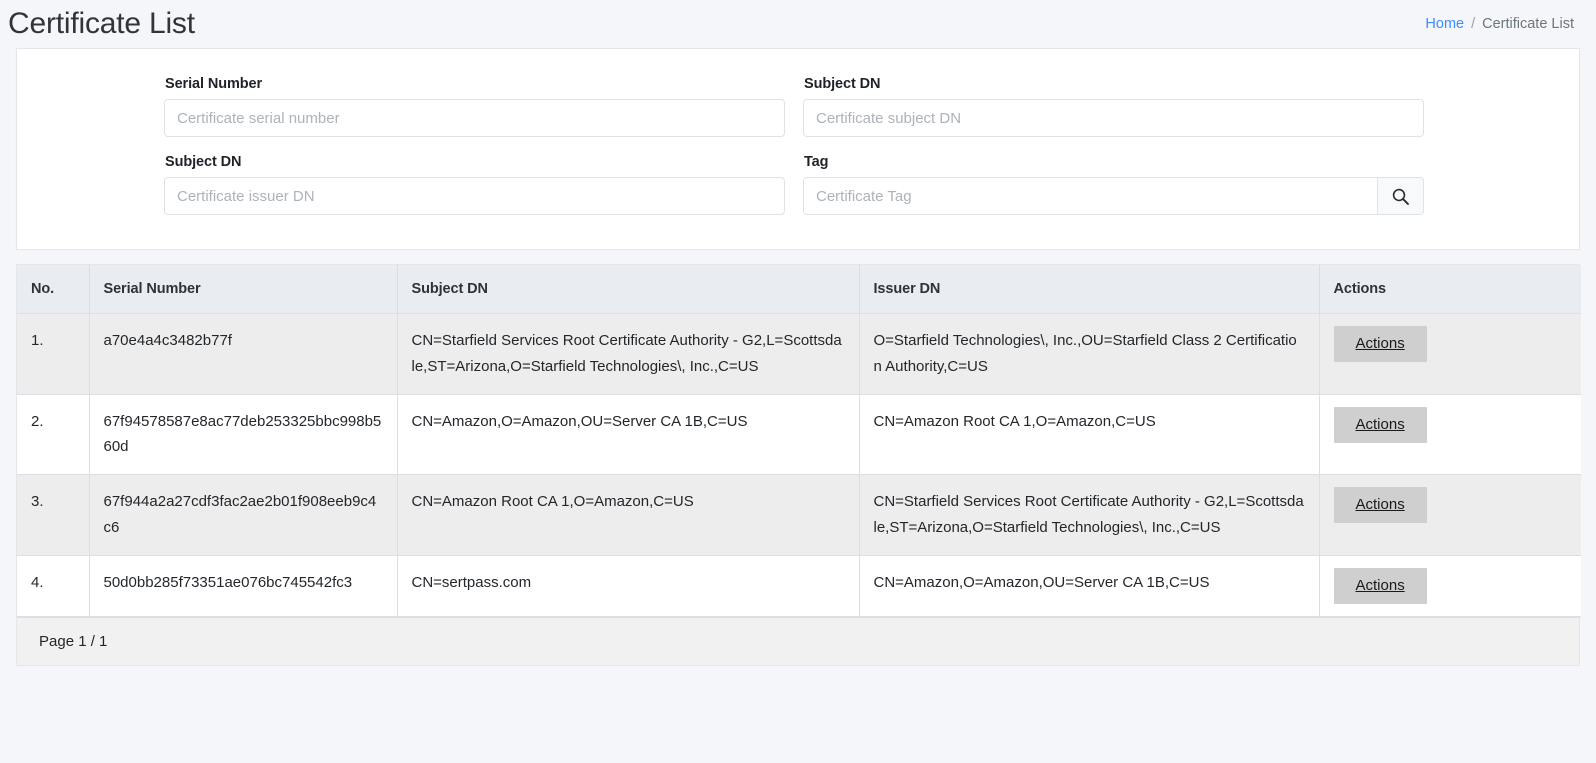 This screenshot has height=763, width=1596. I want to click on cell-subject-dn: CN=sertpass.com, so click(628, 586).